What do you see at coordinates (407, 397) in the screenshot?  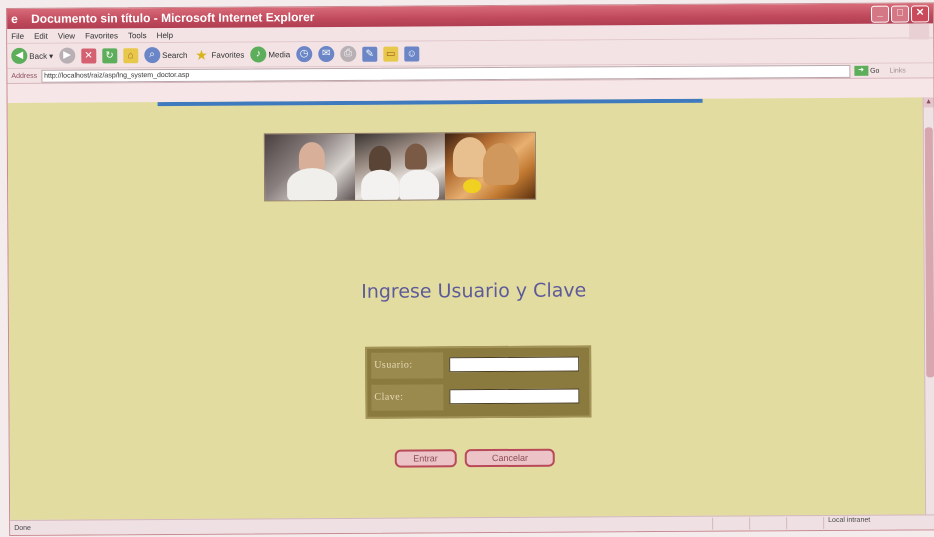 I see `password-label: Clave:` at bounding box center [407, 397].